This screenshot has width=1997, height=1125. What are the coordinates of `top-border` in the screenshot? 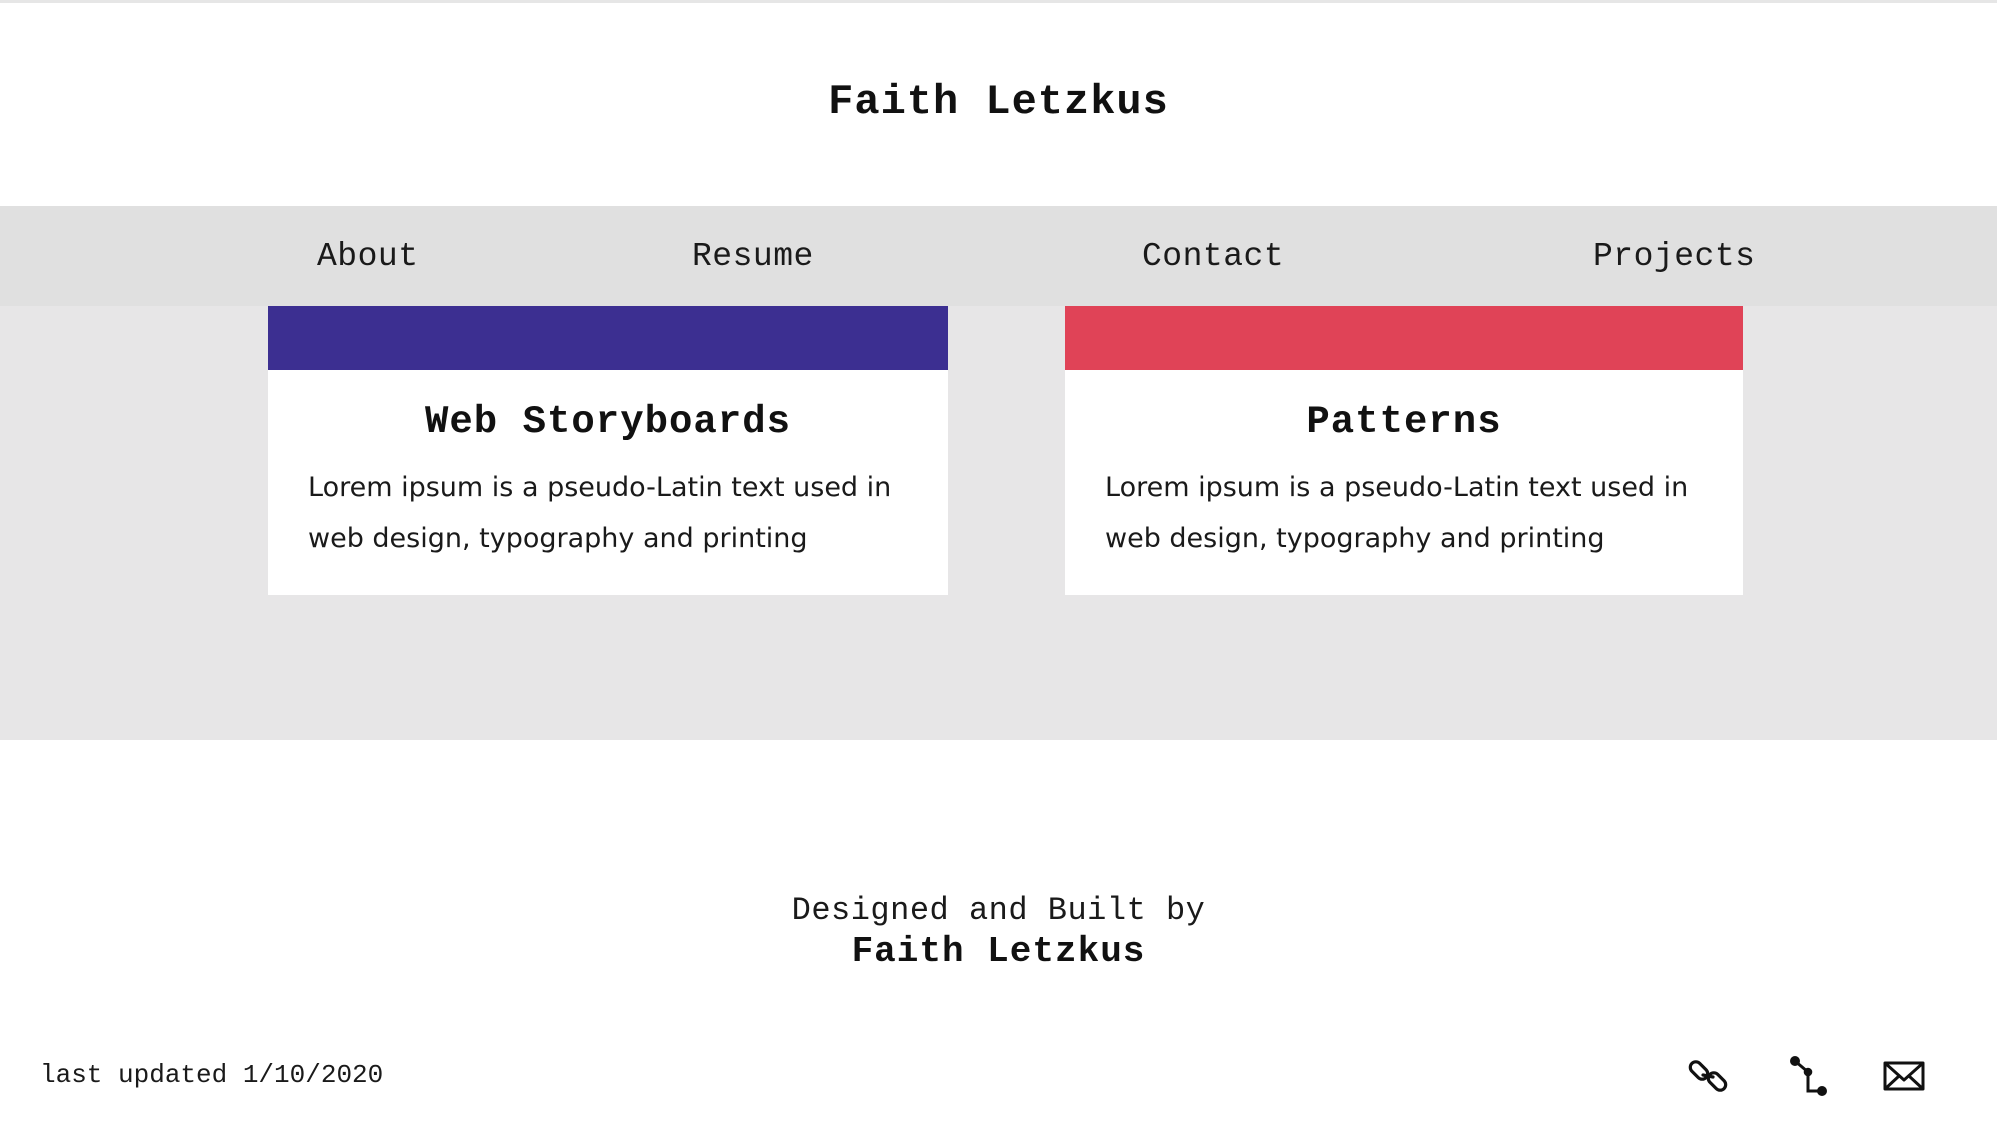 It's located at (998, 1).